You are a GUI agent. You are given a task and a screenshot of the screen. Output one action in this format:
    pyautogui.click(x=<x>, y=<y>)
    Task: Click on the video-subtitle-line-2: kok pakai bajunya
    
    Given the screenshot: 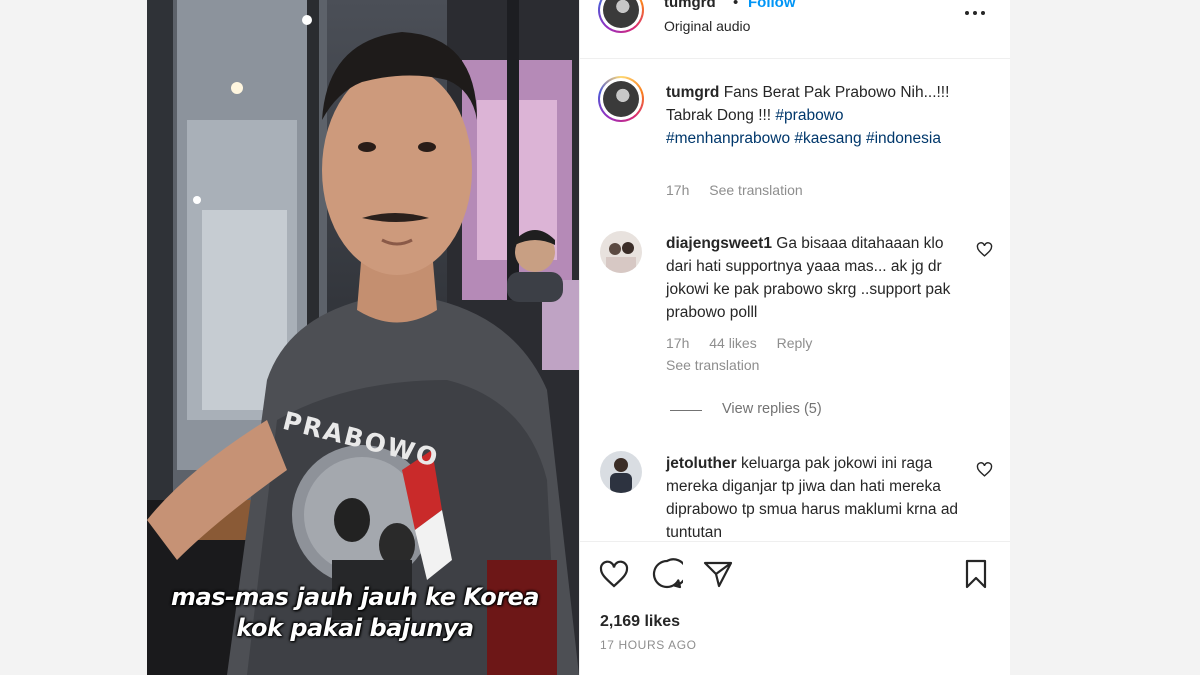 What is the action you would take?
    pyautogui.click(x=355, y=628)
    